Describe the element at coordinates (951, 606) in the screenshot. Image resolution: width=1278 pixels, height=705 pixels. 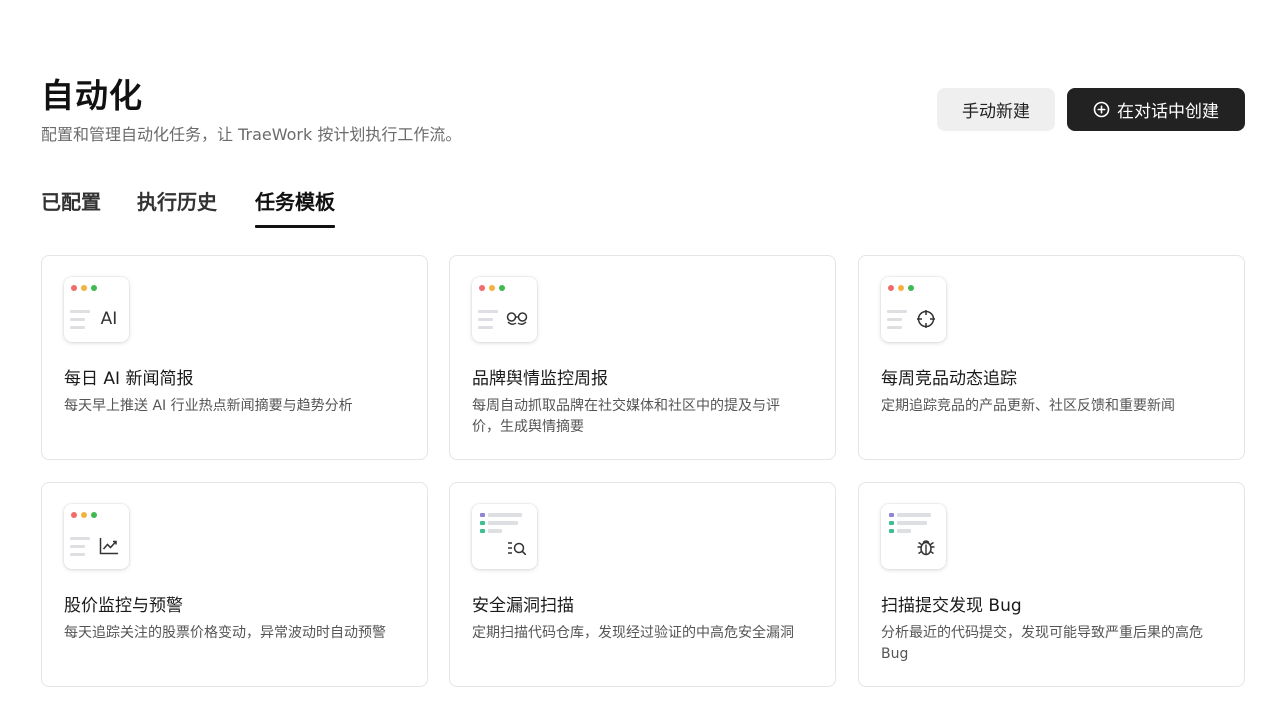
I see `template-title: 扫描提交发现 Bug` at that location.